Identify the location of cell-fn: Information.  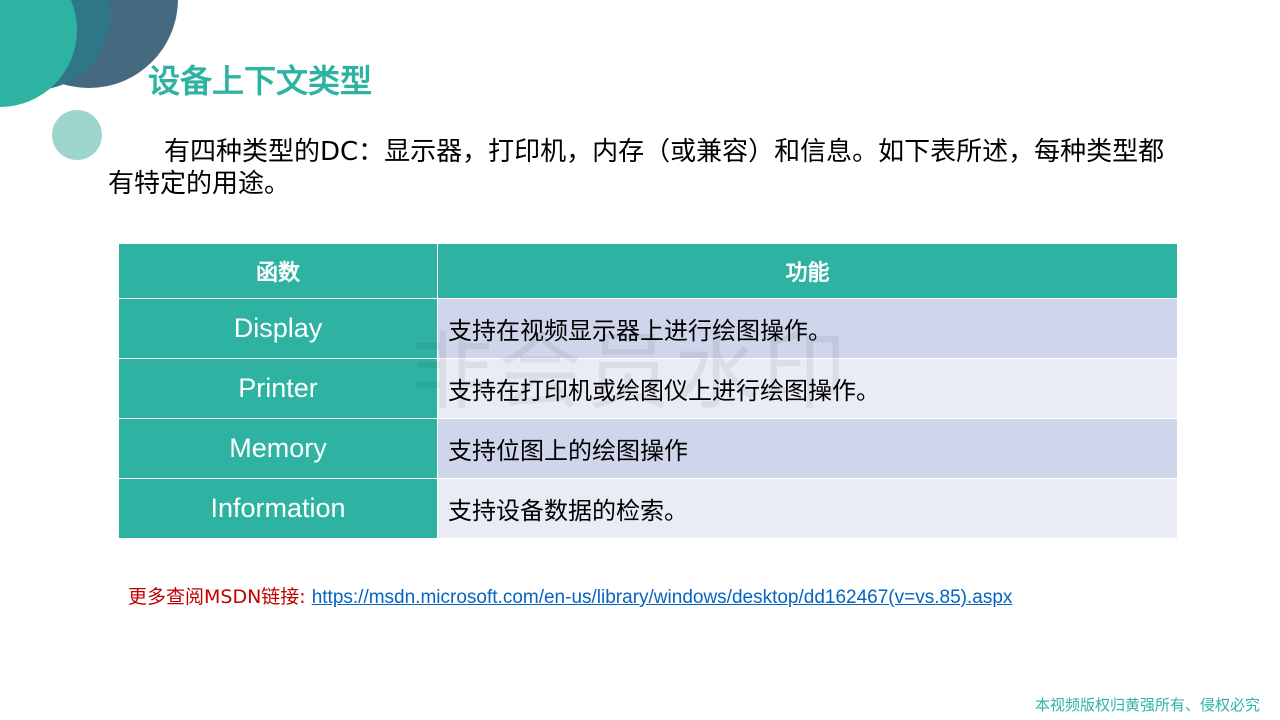
(278, 508).